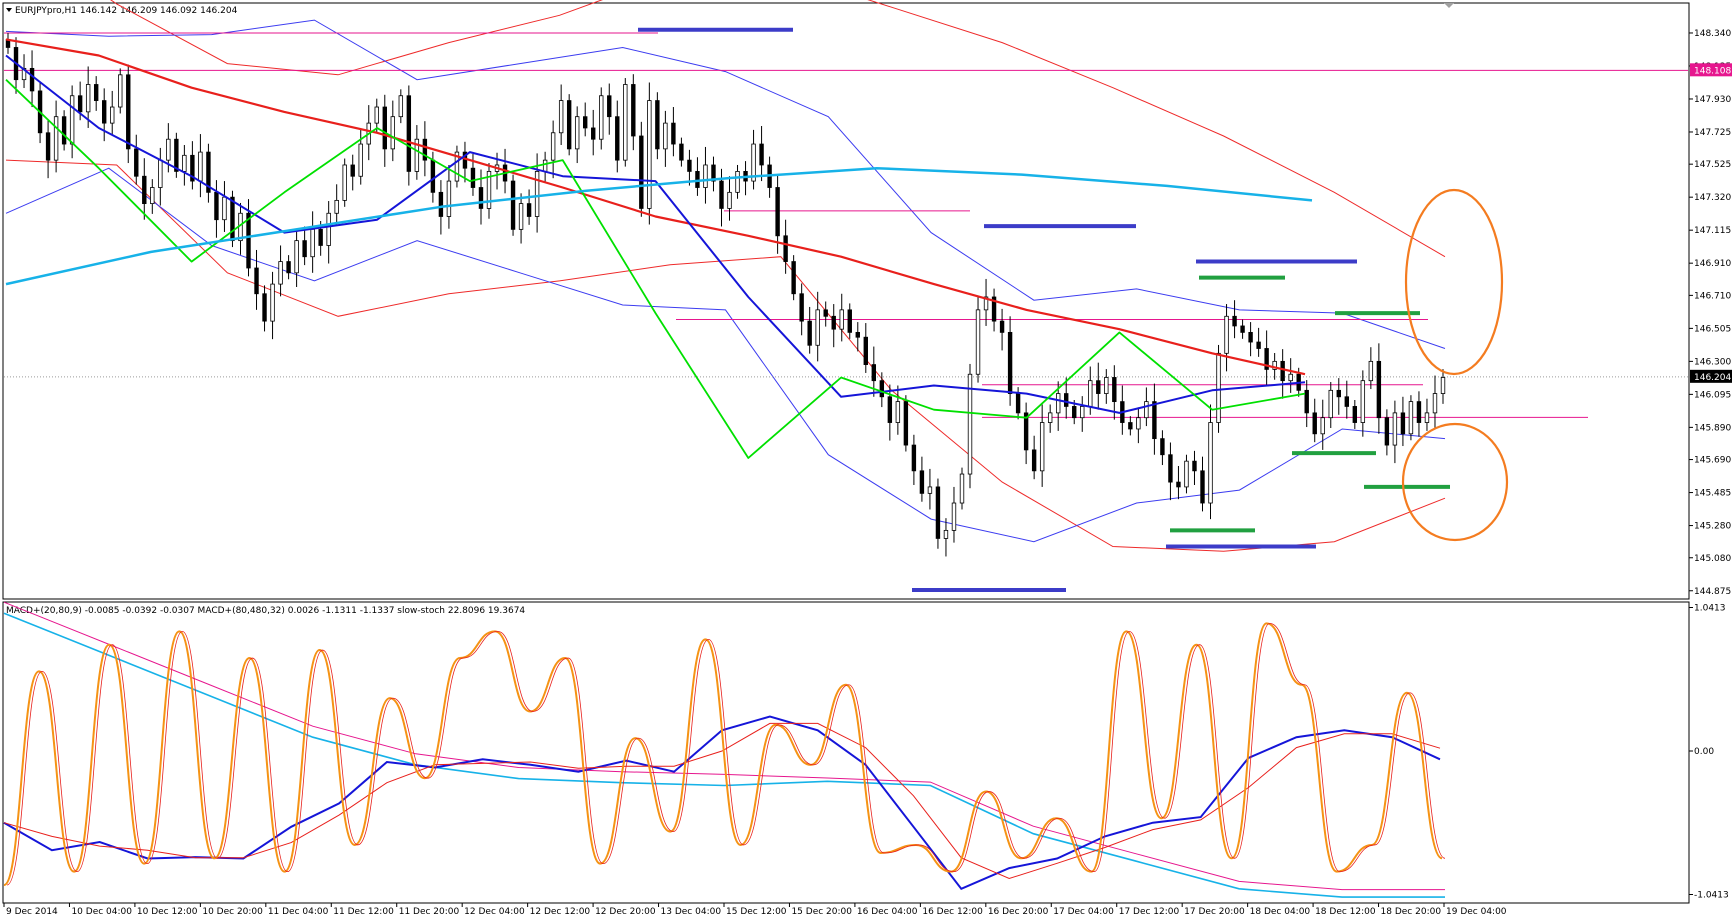 This screenshot has width=1732, height=918. What do you see at coordinates (1280, 912) in the screenshot?
I see `time-tick-label: 18 Dec 04:00` at bounding box center [1280, 912].